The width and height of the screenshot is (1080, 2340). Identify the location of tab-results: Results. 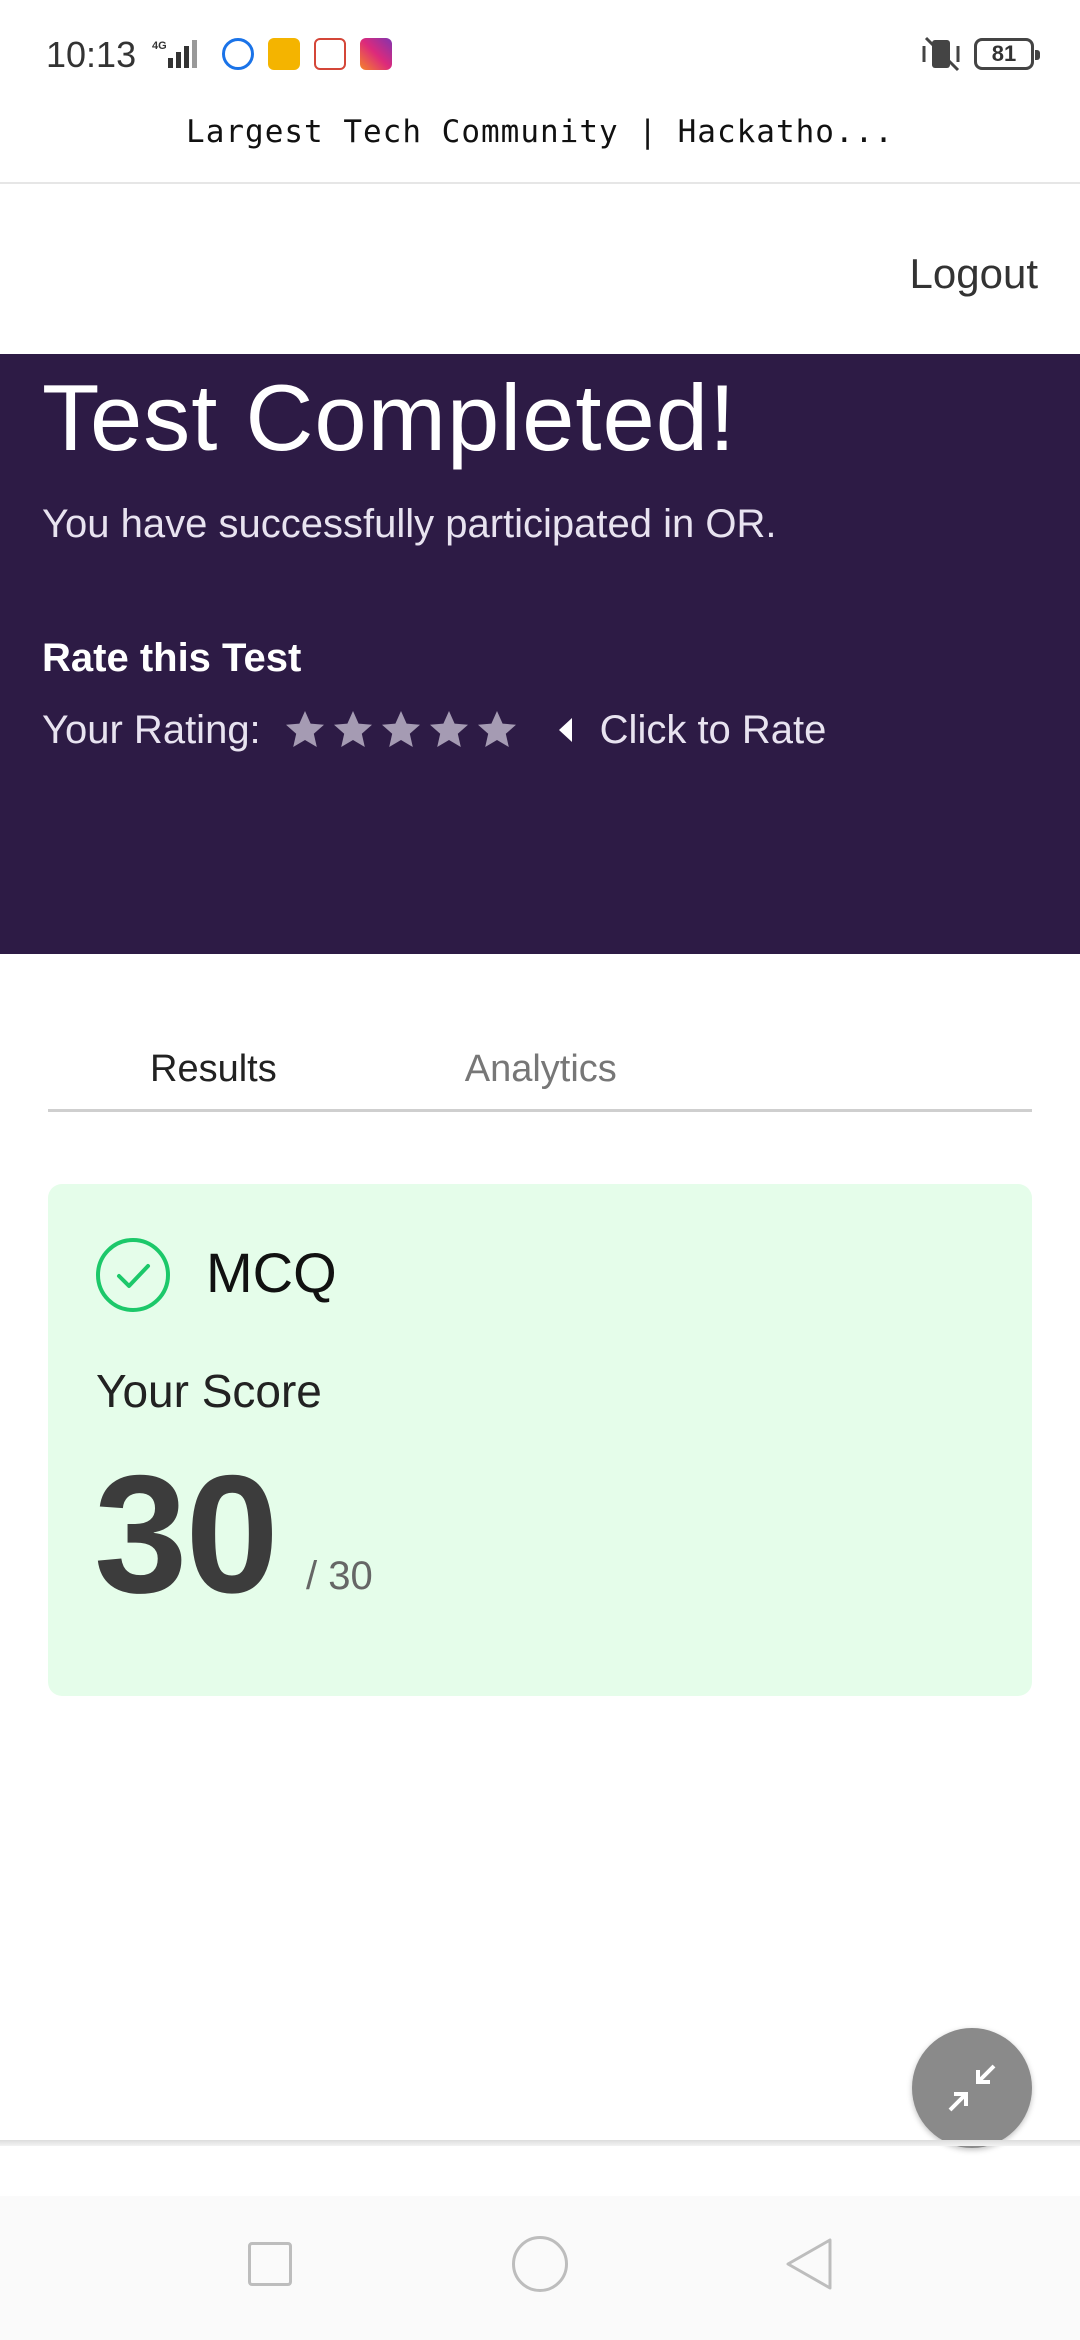
(213, 1073).